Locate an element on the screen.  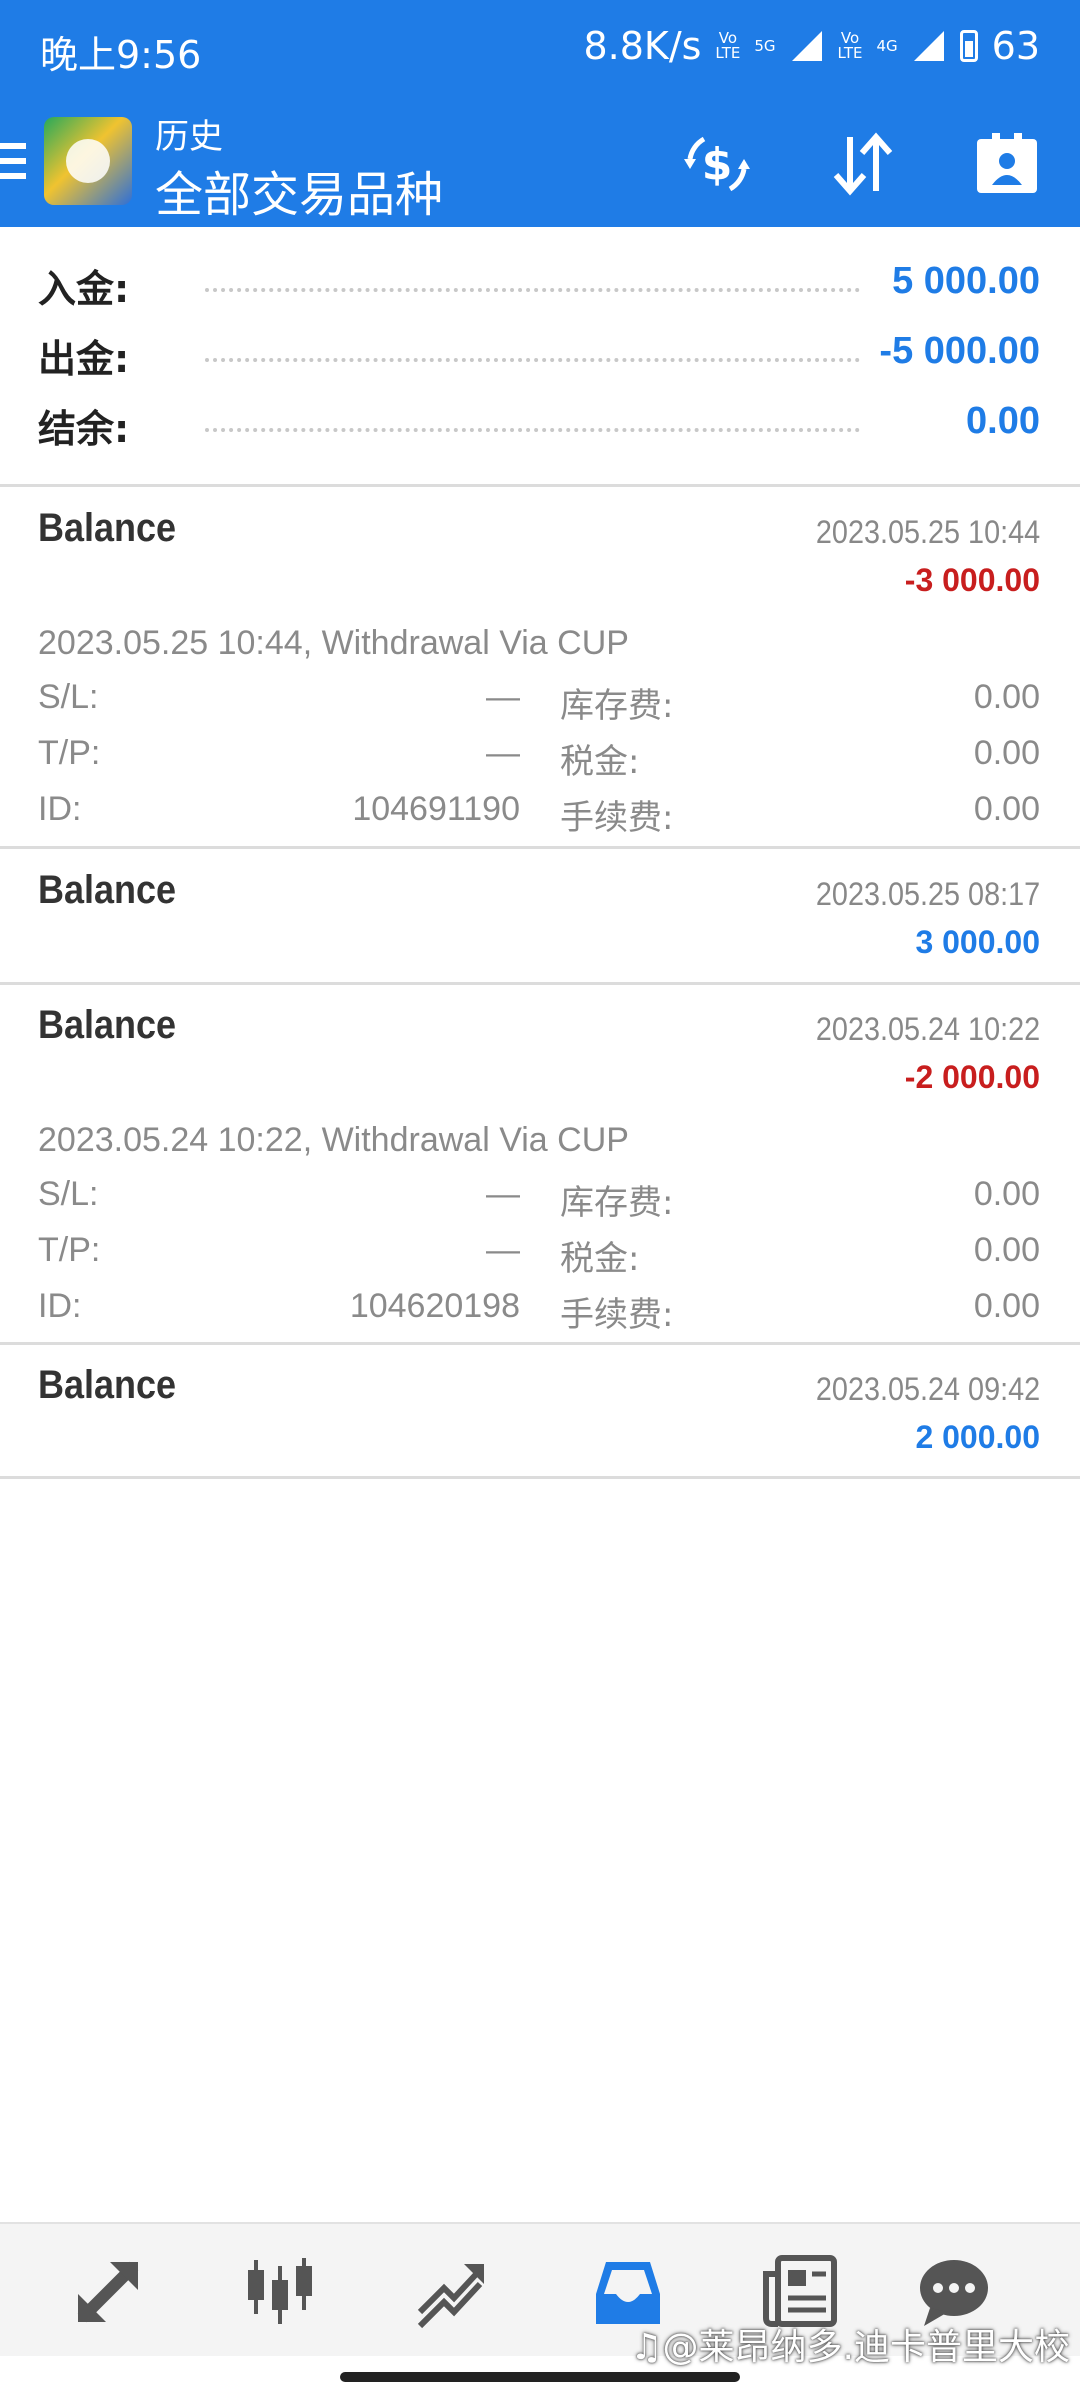
entry-comment: 2023.05.25 10:44, Withdrawal Via CUP is located at coordinates (333, 643).